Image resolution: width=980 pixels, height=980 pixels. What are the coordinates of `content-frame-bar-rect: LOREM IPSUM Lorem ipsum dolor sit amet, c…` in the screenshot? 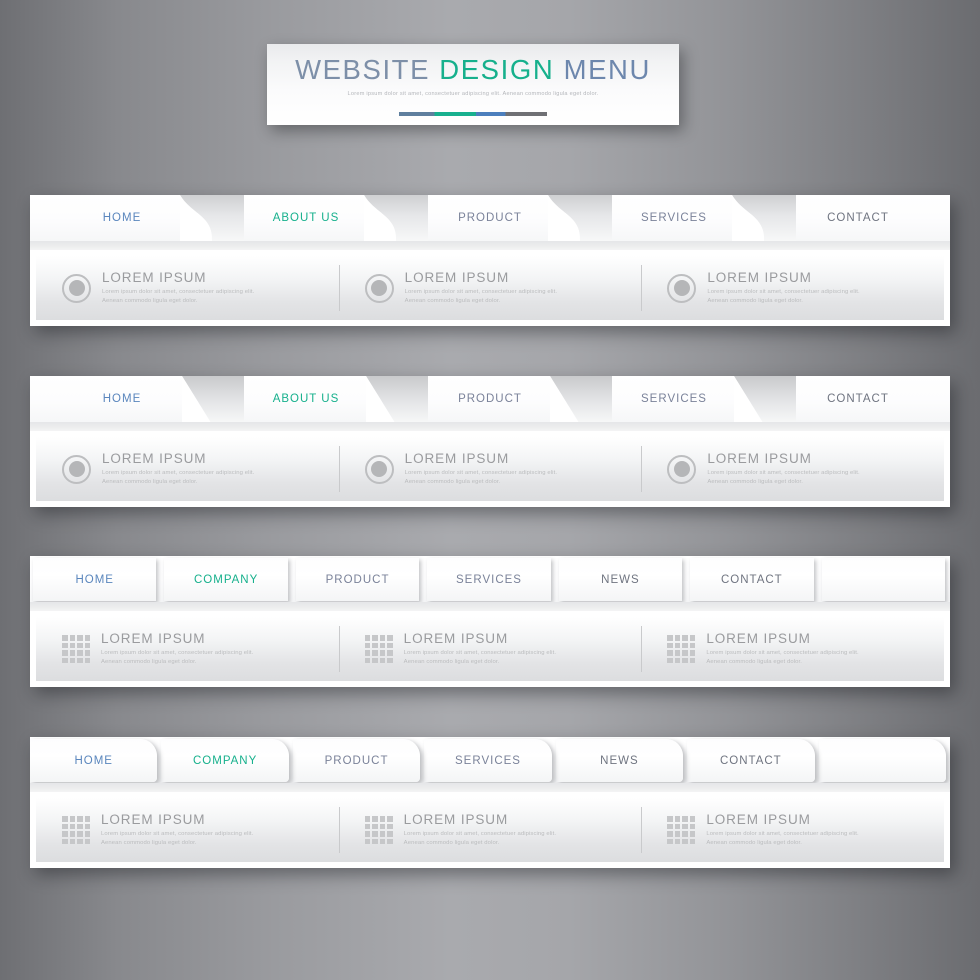 It's located at (490, 649).